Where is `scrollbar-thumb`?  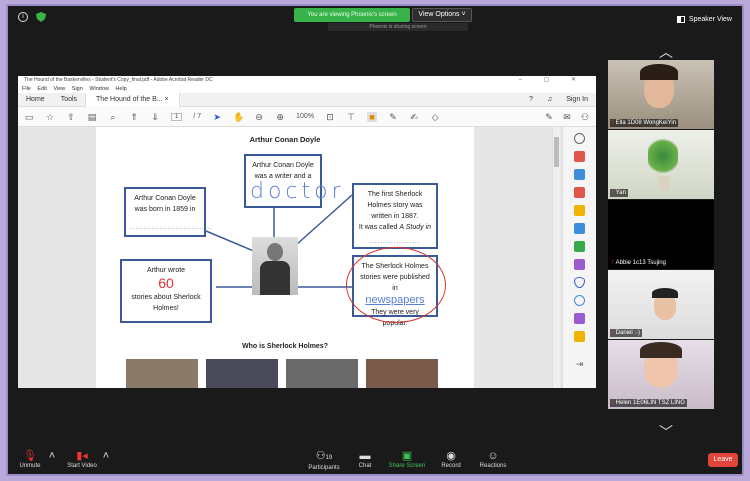
scrollbar-thumb is located at coordinates (556, 152).